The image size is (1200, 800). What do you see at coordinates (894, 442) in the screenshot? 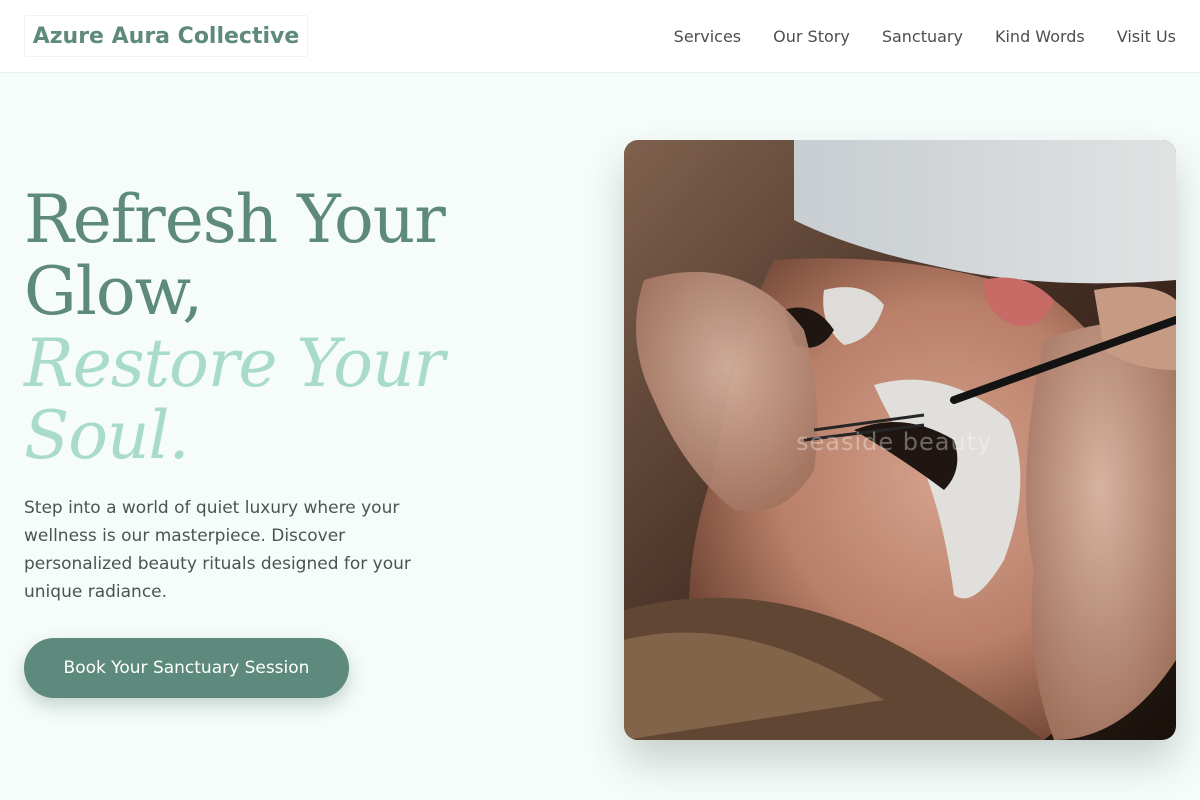
I see `image-watermark: seaside beauty` at bounding box center [894, 442].